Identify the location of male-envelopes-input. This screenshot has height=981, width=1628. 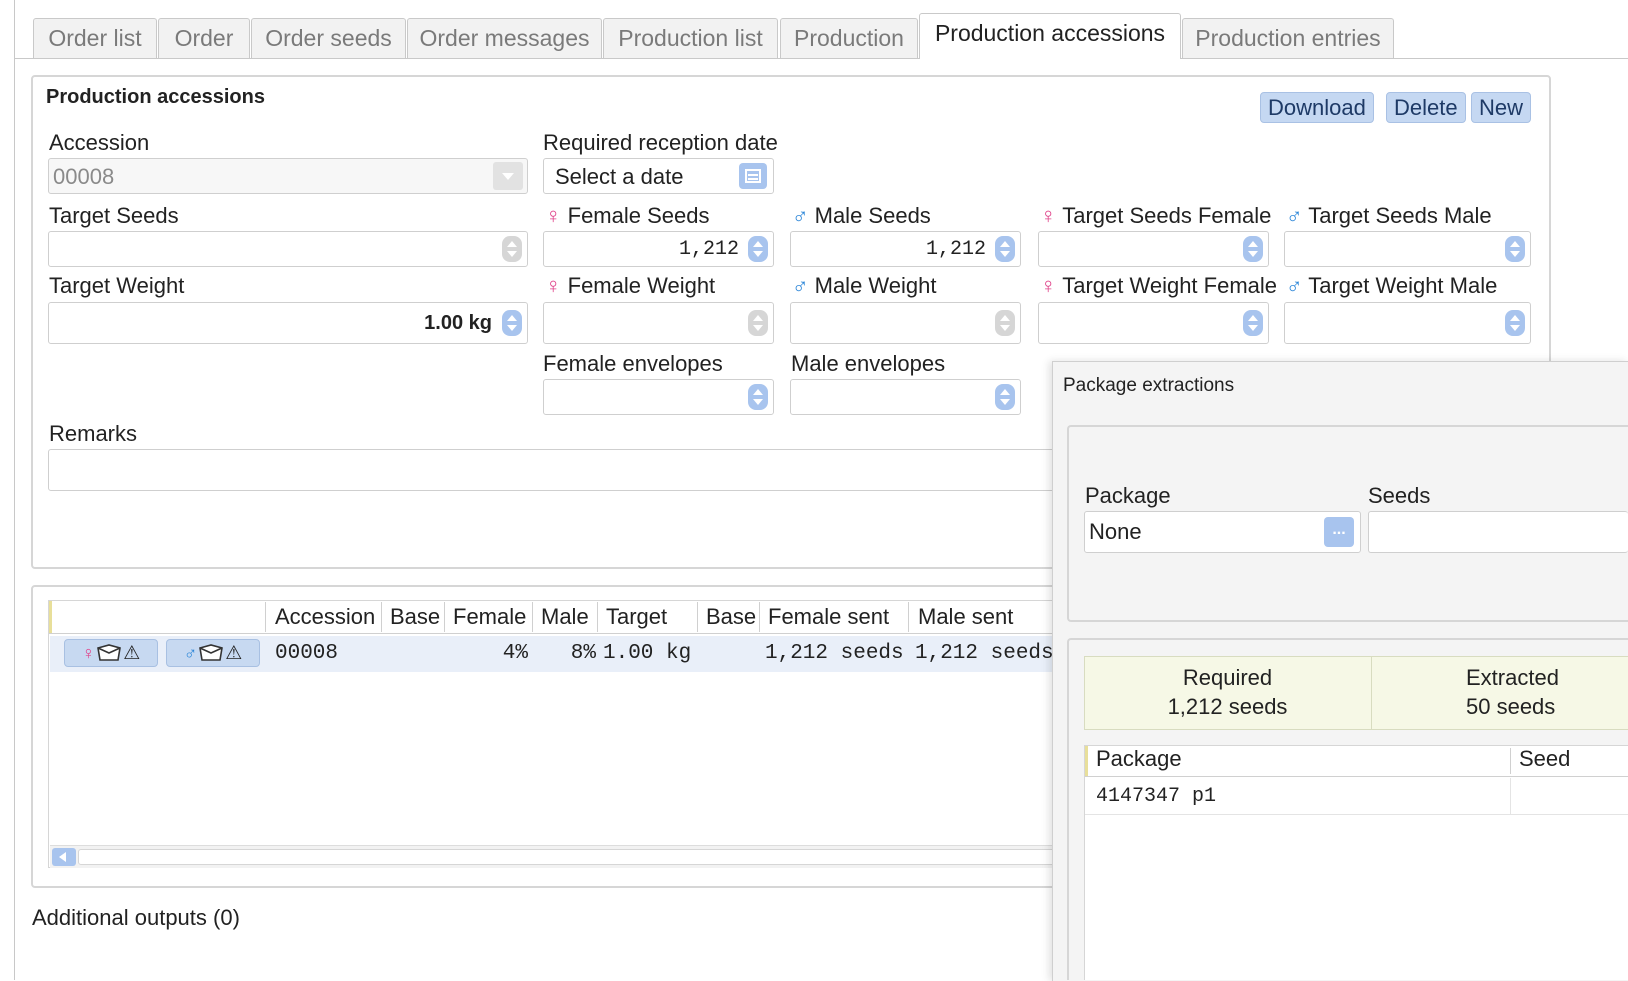
(905, 397).